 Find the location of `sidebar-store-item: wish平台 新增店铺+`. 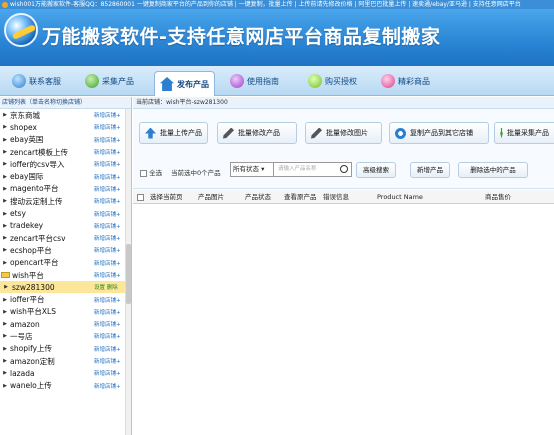

sidebar-store-item: wish平台 新增店铺+ is located at coordinates (63, 275).